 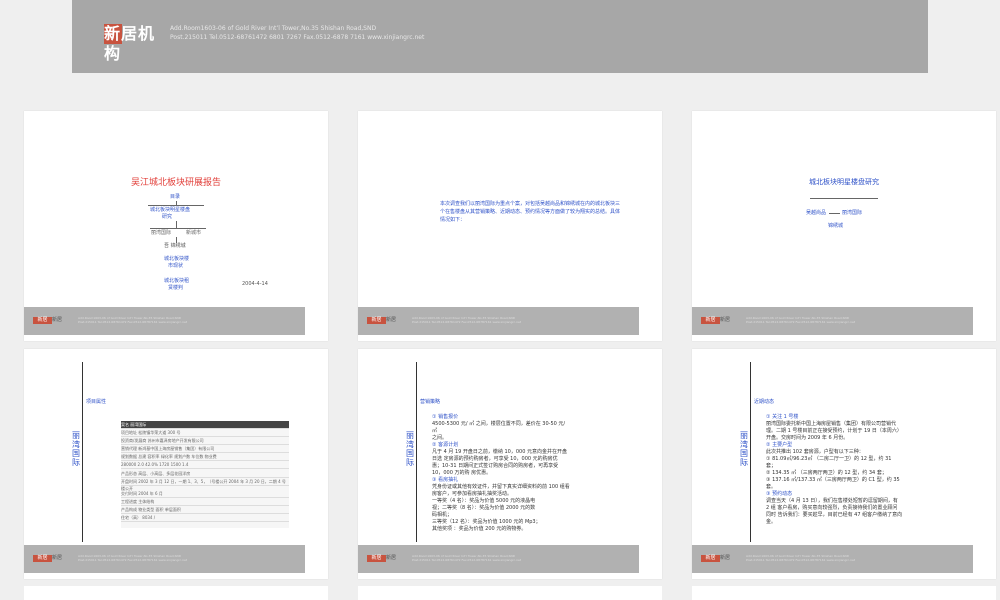 I want to click on slide-5-line: 其他奖项 ：奖品为价值 200 元的购物券。, so click(x=479, y=529).